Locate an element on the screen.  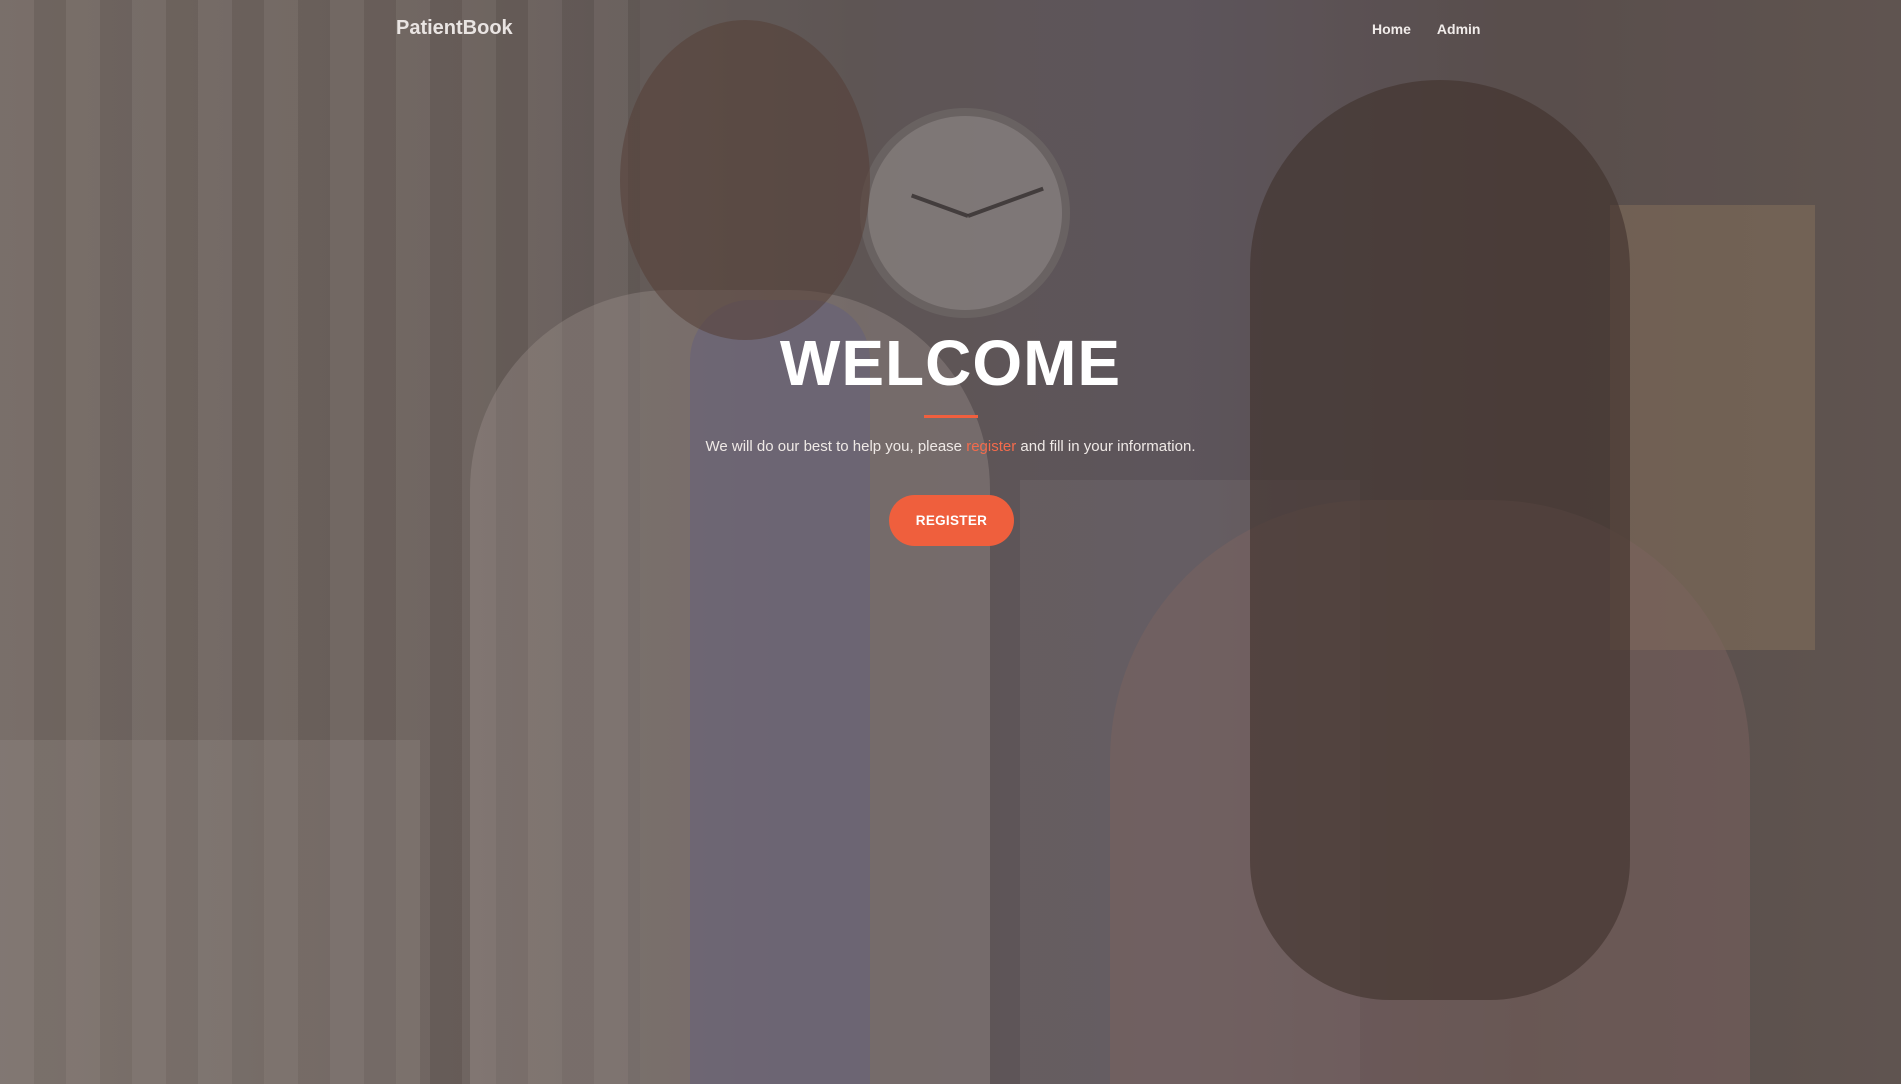
register-button: REGISTER is located at coordinates (951, 520).